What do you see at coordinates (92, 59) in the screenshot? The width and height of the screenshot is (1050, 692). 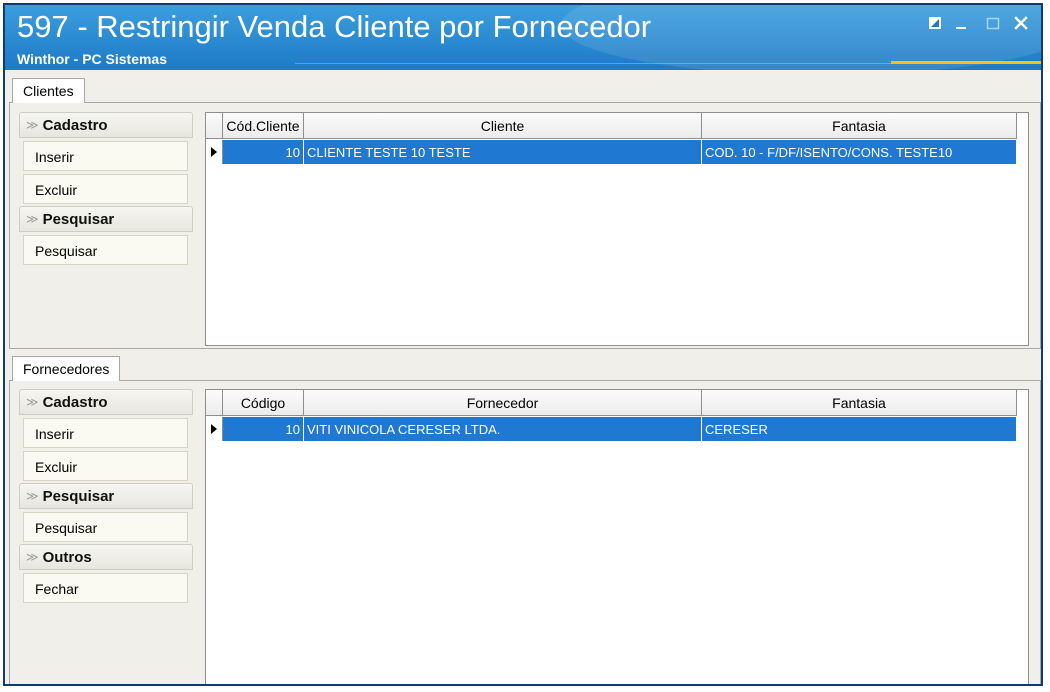 I see `window-subtitle: Winthor - PC Sistemas` at bounding box center [92, 59].